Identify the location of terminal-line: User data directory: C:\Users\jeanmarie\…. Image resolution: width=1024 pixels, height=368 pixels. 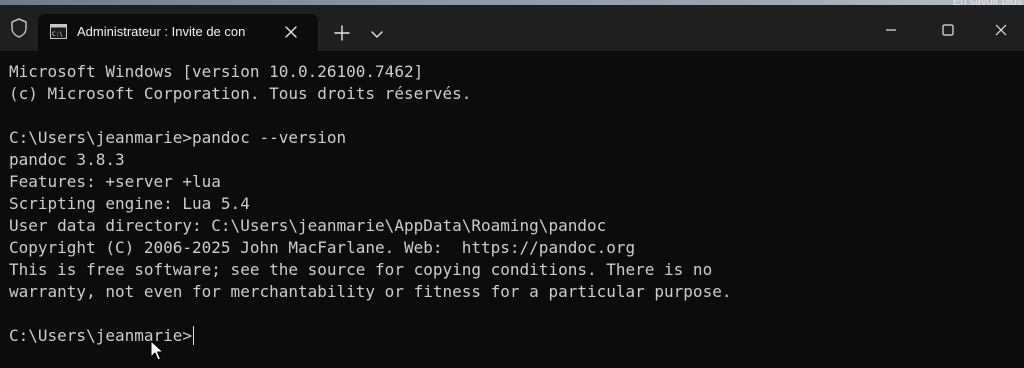
(308, 225).